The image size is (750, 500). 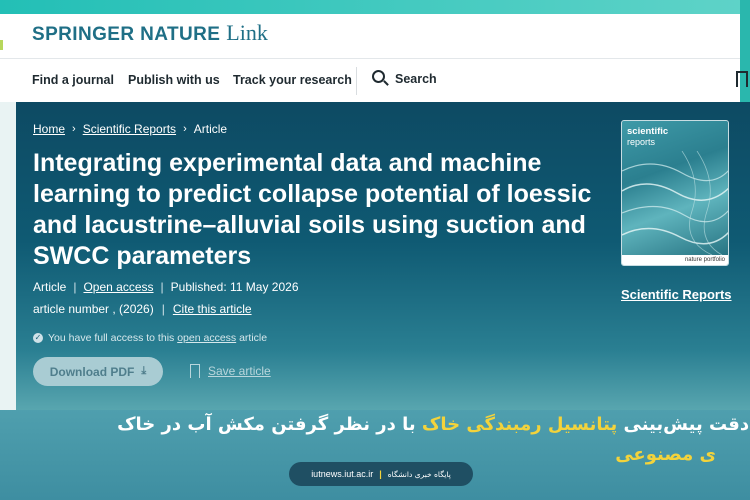 What do you see at coordinates (92, 371) in the screenshot?
I see `download-pdf-label: Download PDF` at bounding box center [92, 371].